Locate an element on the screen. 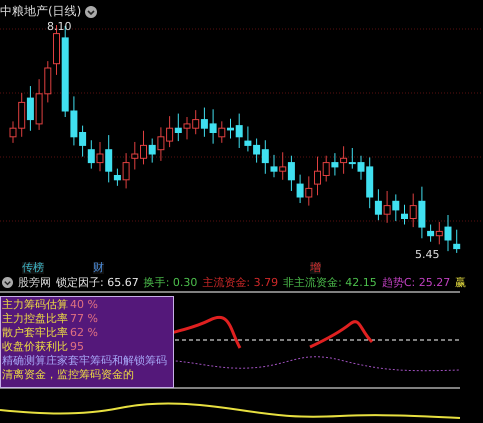 The height and width of the screenshot is (423, 483). chart-title: 中粮地产(日线) is located at coordinates (41, 11).